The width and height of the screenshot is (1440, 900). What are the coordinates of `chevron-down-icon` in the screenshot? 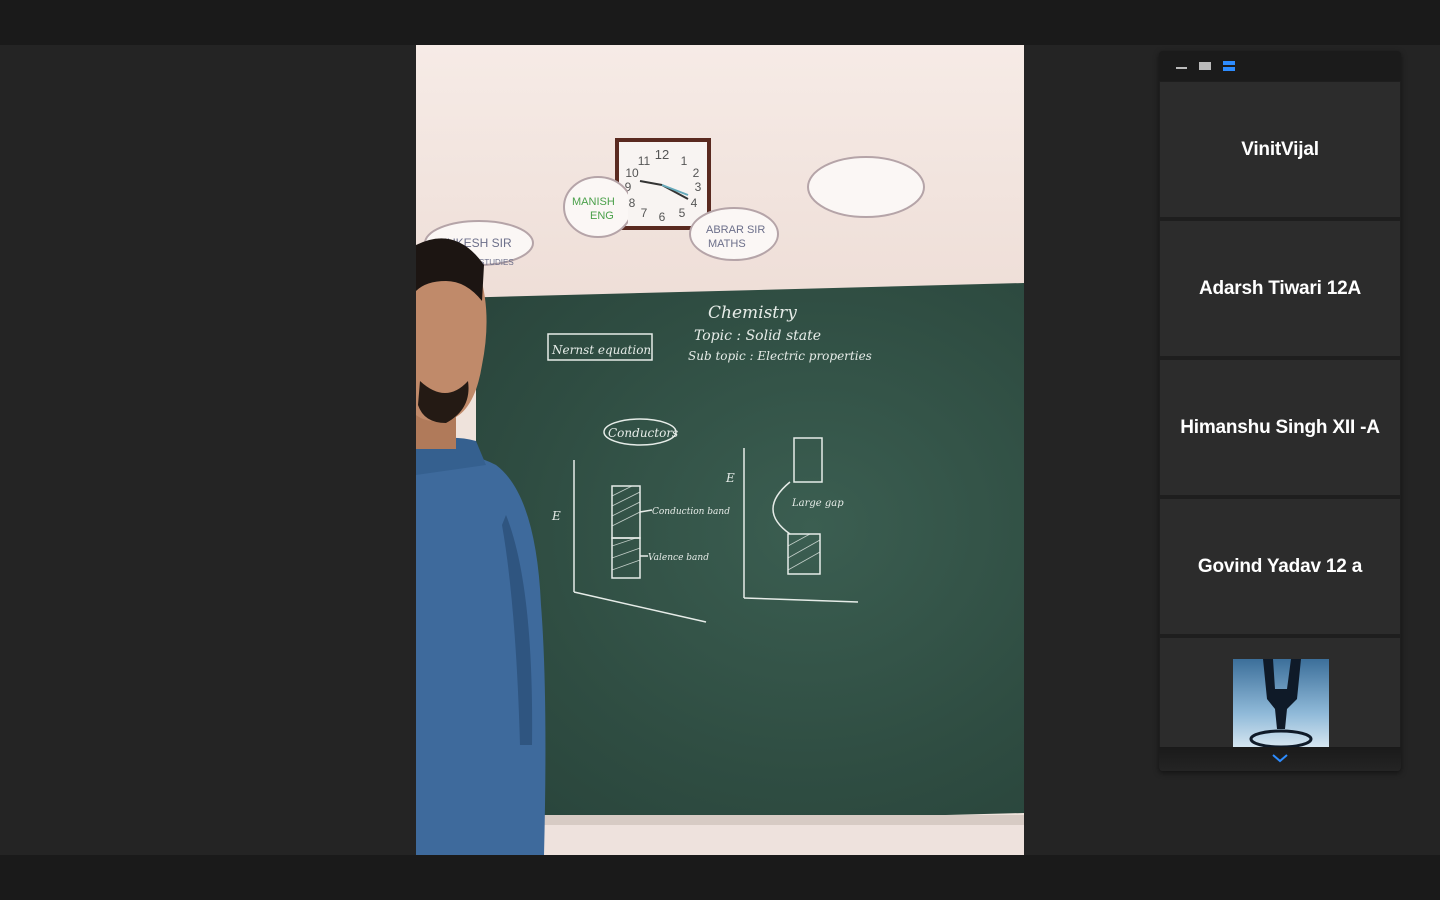 It's located at (1280, 758).